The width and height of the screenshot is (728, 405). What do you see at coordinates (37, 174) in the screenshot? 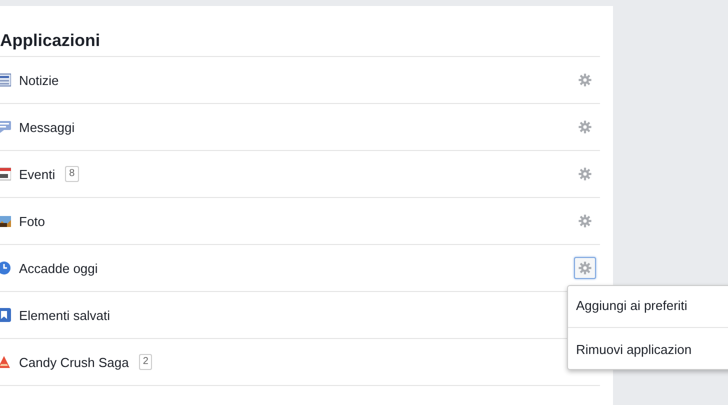
I see `app-name: Eventi` at bounding box center [37, 174].